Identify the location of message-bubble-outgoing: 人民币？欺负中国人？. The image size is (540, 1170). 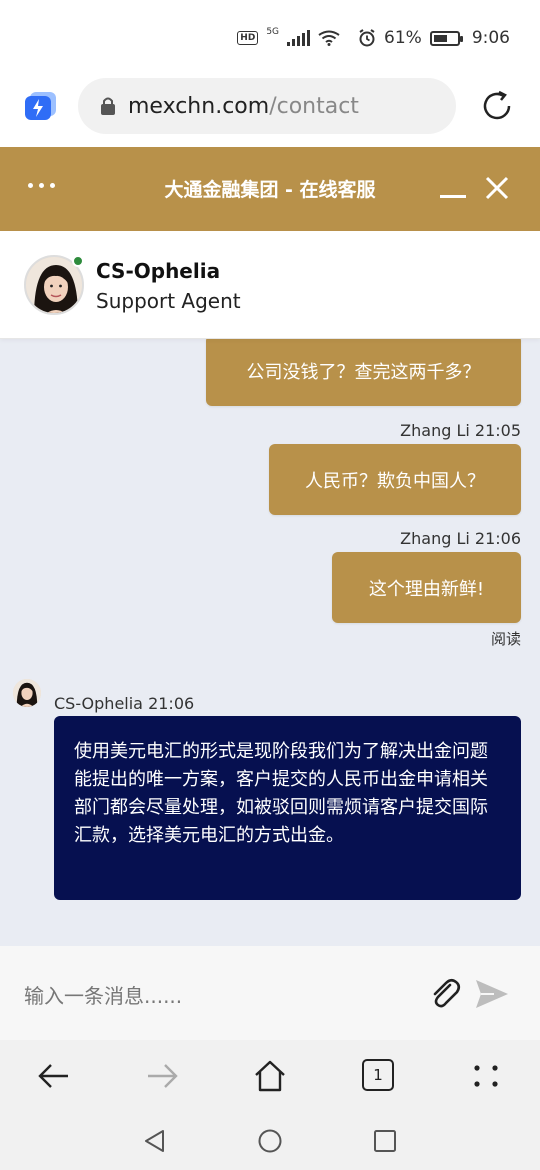
(395, 479).